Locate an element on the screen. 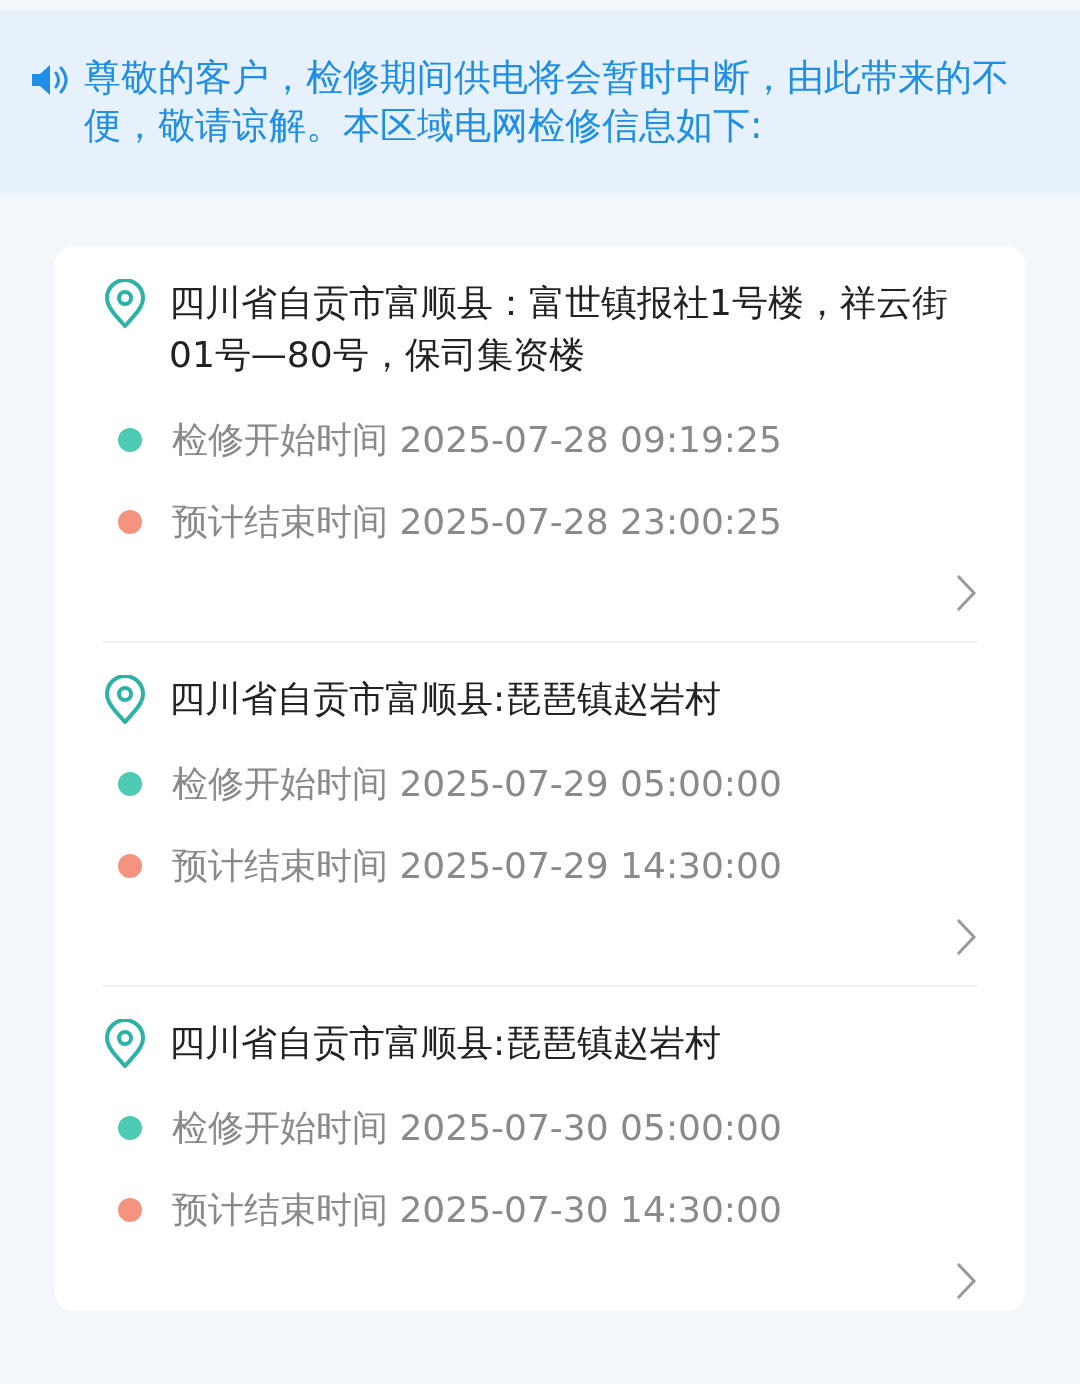 The image size is (1080, 1384). notice-text: 尊敬的客户，检修期间供电将会暂时中断，由此带来的不便，敬请谅解。本区域电网检修信息如下: is located at coordinates (547, 102).